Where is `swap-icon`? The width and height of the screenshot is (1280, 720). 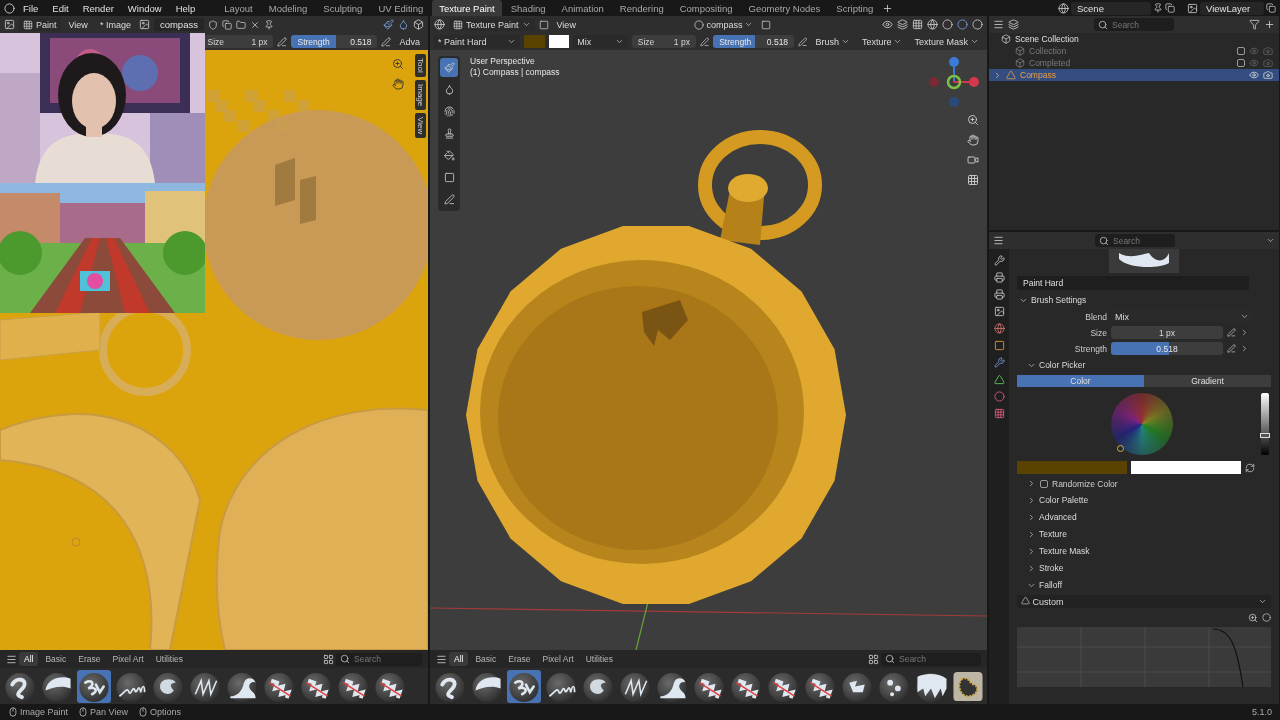
swap-icon is located at coordinates (1250, 467).